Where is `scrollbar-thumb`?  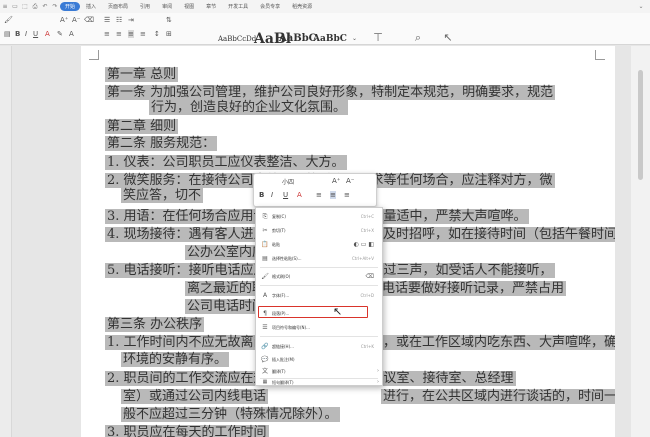
scrollbar-thumb is located at coordinates (640, 125).